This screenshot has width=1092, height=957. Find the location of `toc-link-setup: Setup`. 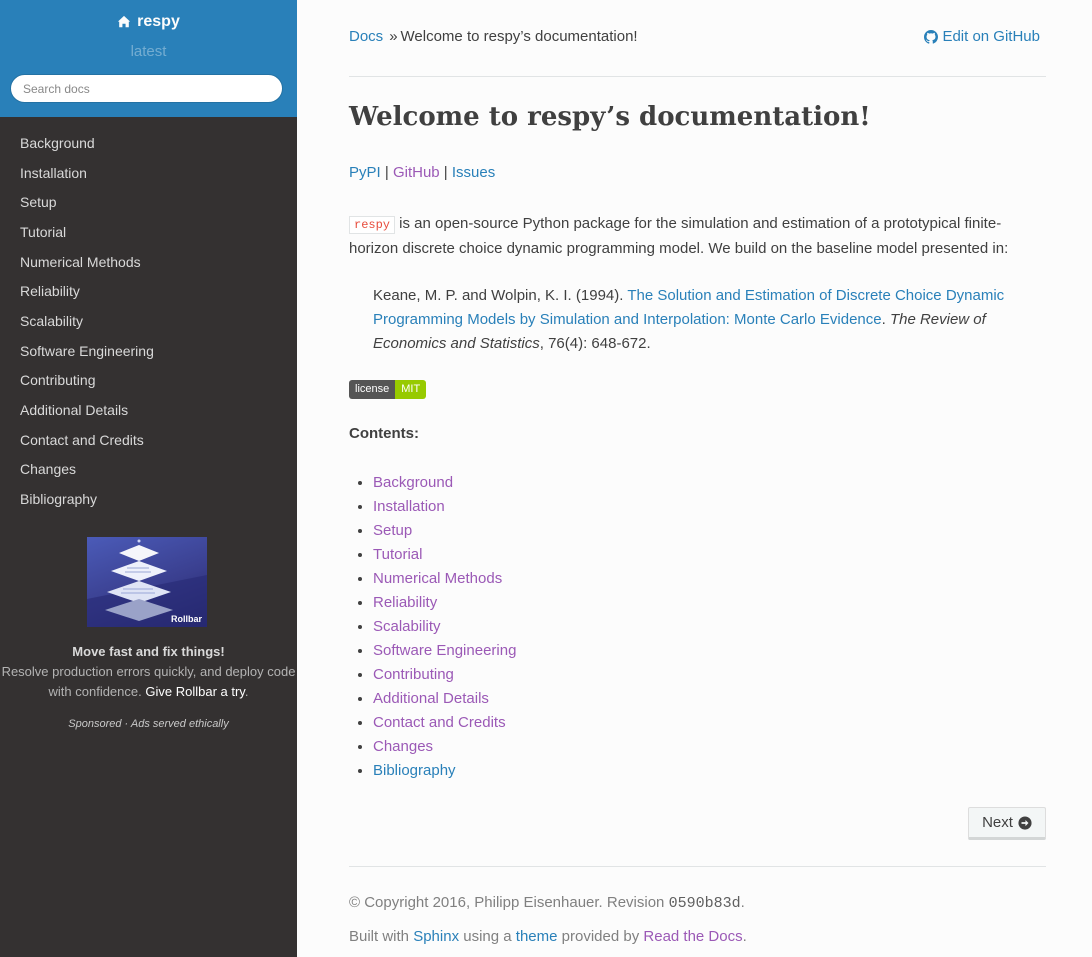

toc-link-setup: Setup is located at coordinates (392, 530).